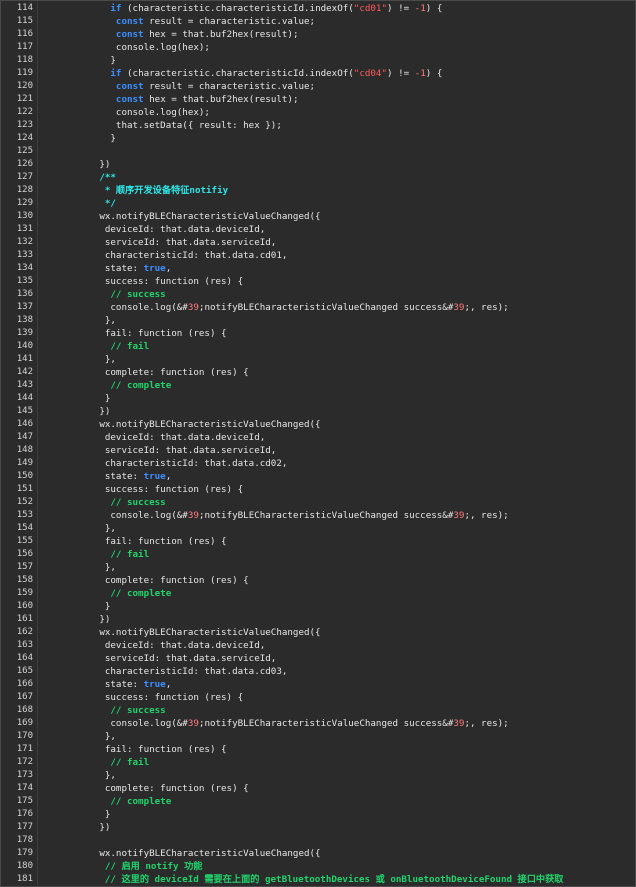 The height and width of the screenshot is (887, 636). What do you see at coordinates (318, 346) in the screenshot?
I see `code-line: 140 // fail` at bounding box center [318, 346].